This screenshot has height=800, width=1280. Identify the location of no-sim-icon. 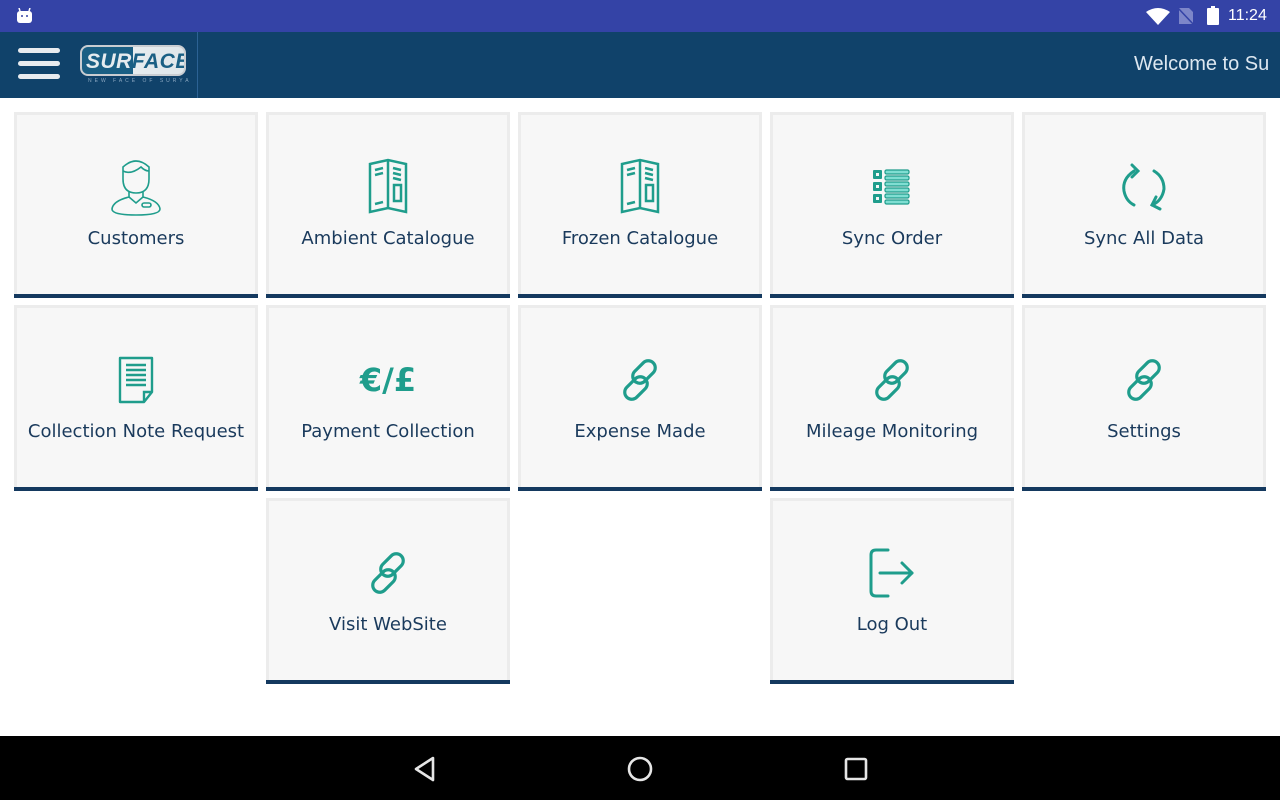
(1186, 16).